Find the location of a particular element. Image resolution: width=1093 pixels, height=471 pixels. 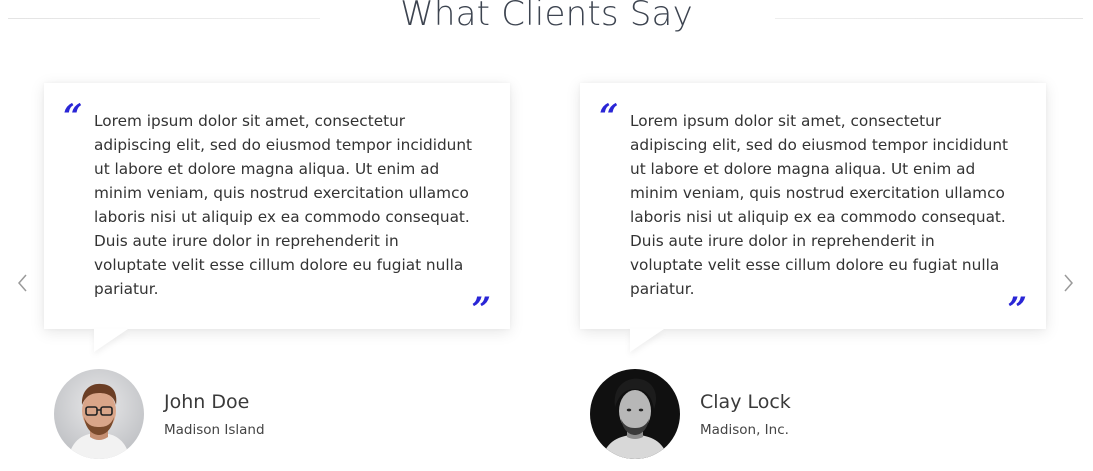

author-name: Clay Lock is located at coordinates (745, 402).